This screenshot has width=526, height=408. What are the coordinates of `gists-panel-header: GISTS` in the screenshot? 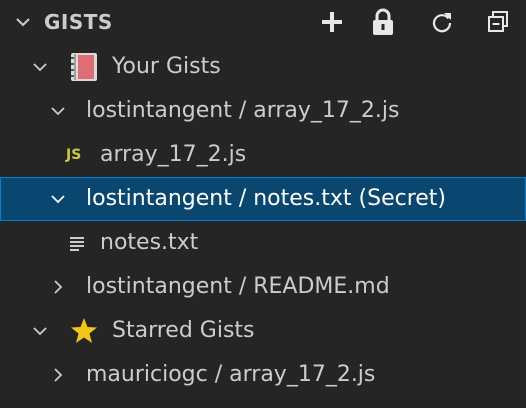 It's located at (263, 22).